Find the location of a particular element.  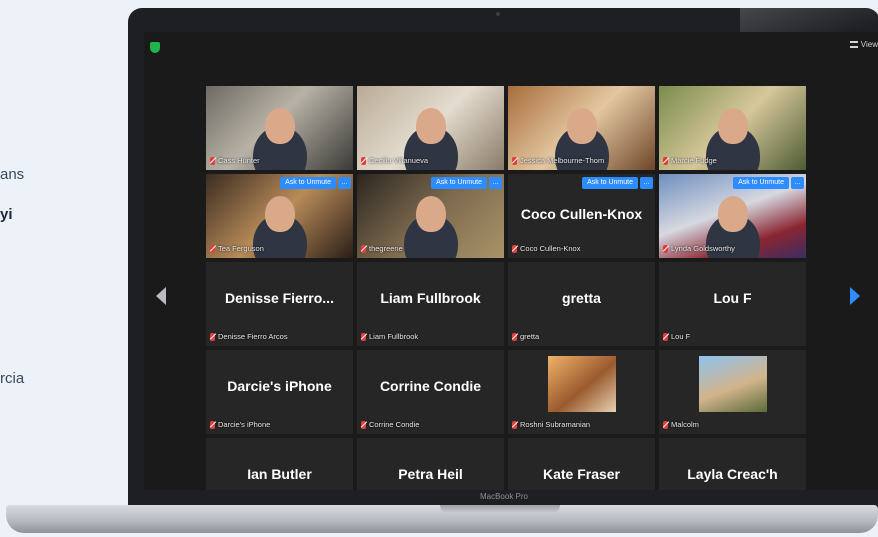

participant-tile: Cecilia Villanueva is located at coordinates (430, 128).